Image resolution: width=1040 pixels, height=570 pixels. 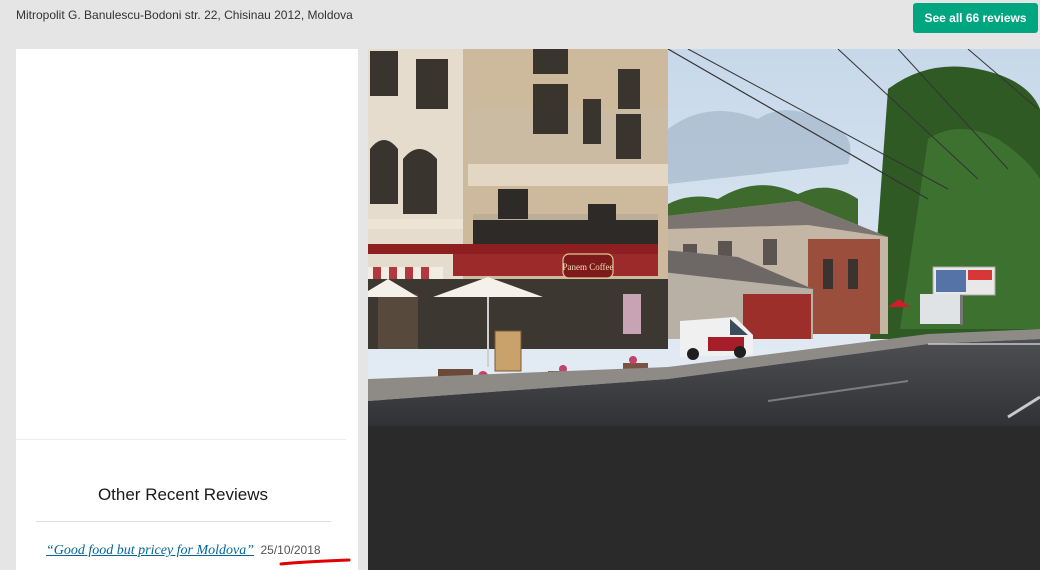 I want to click on see-all-reviews-button: See all 66 reviews, so click(x=975, y=18).